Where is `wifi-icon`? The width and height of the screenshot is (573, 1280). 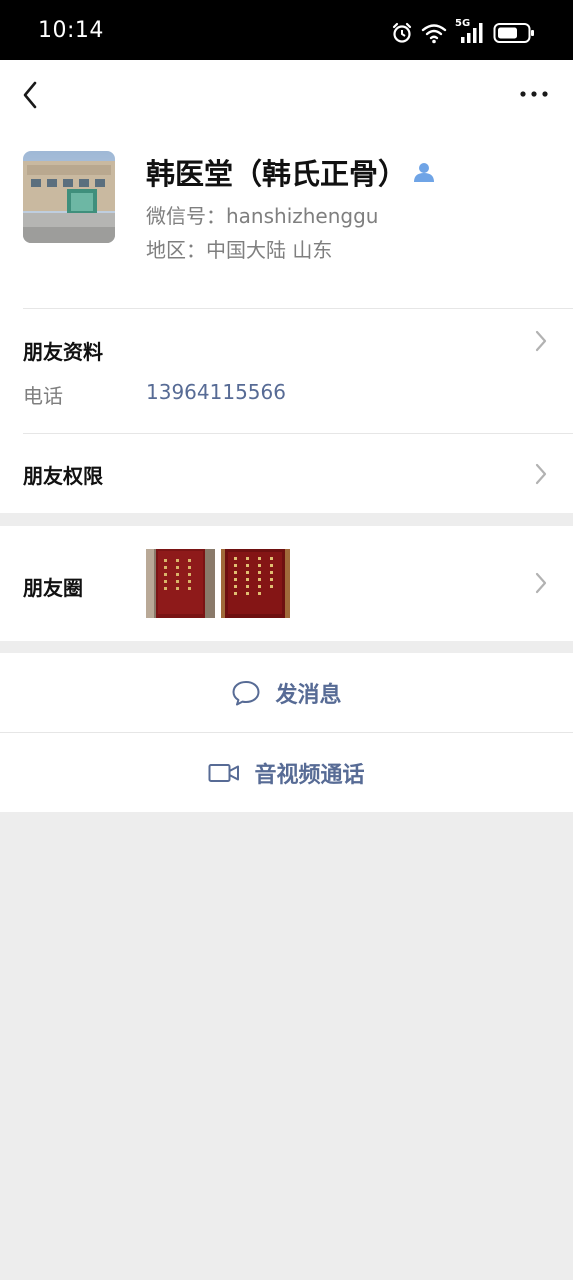 wifi-icon is located at coordinates (434, 33).